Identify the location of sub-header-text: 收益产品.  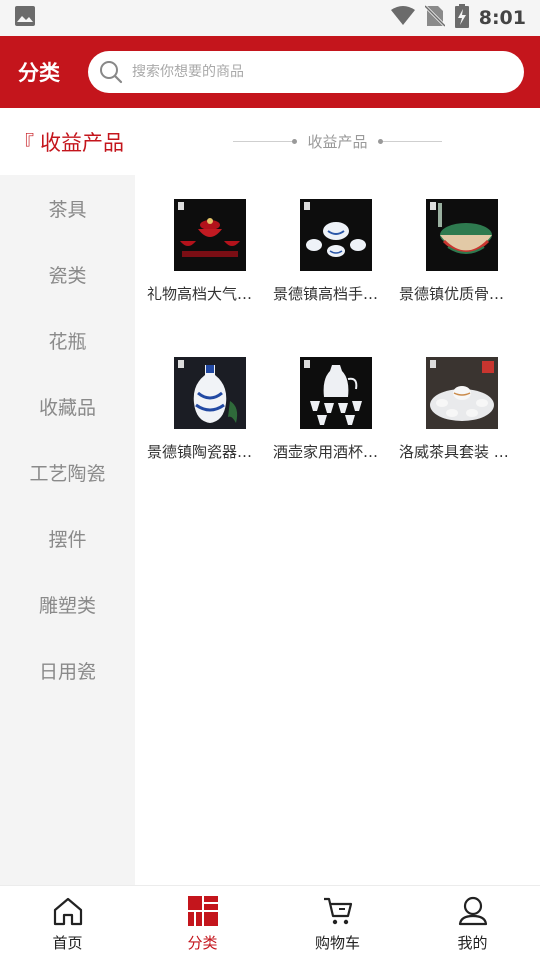
(337, 142).